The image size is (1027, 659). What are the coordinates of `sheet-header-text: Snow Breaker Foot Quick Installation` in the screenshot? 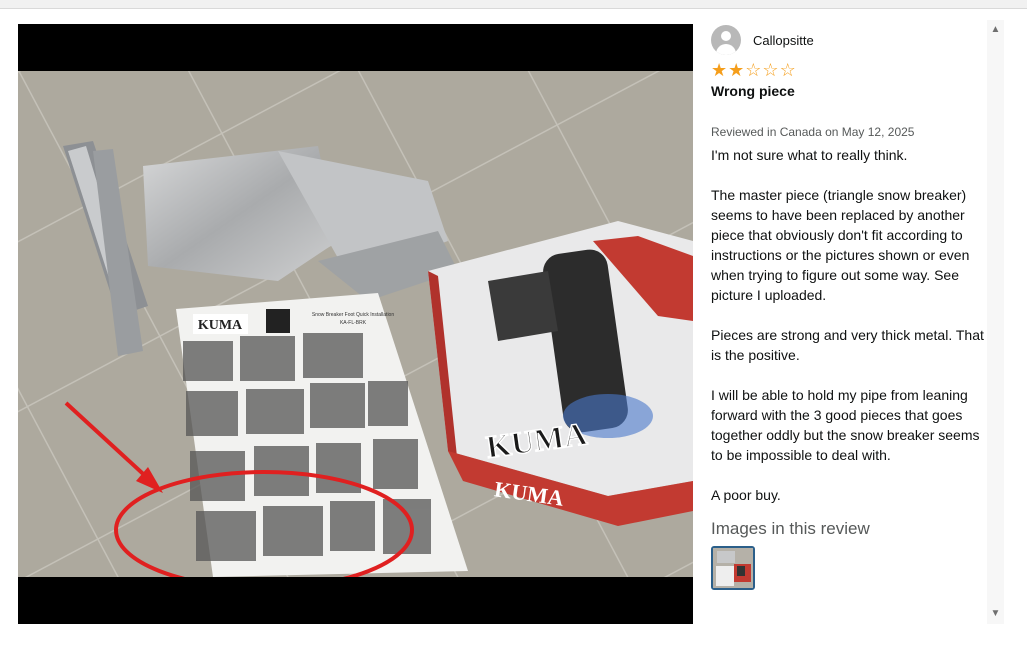 It's located at (353, 315).